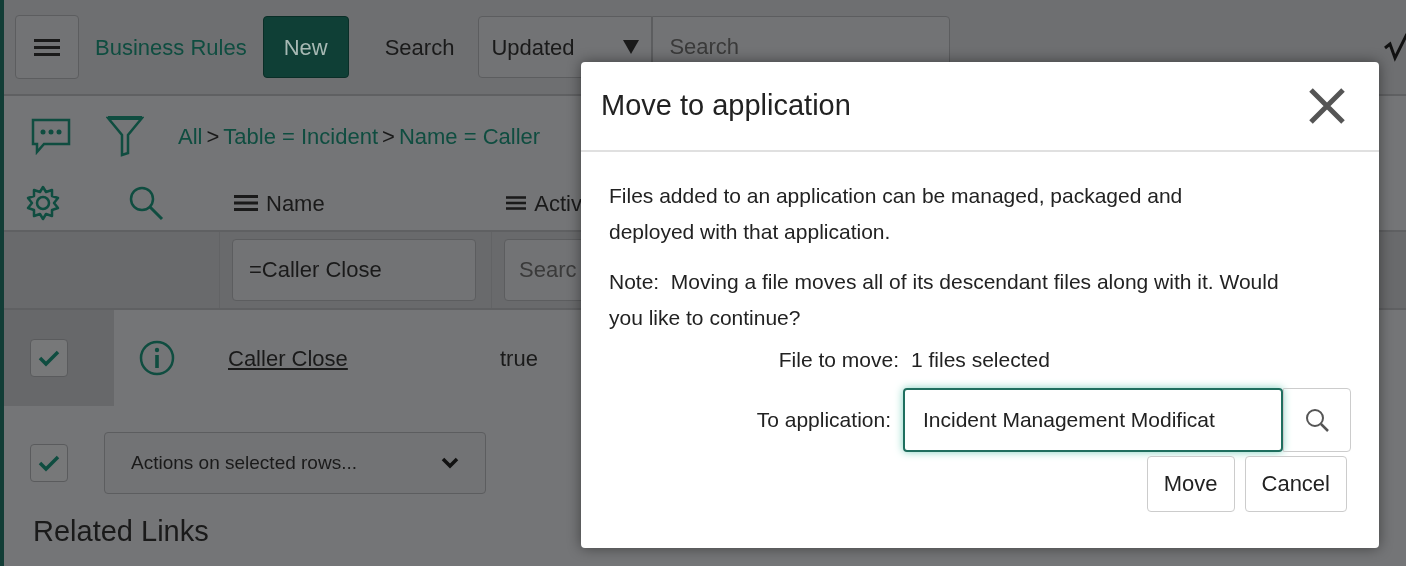  Describe the element at coordinates (171, 47) in the screenshot. I see `page-title: Business Rules` at that location.